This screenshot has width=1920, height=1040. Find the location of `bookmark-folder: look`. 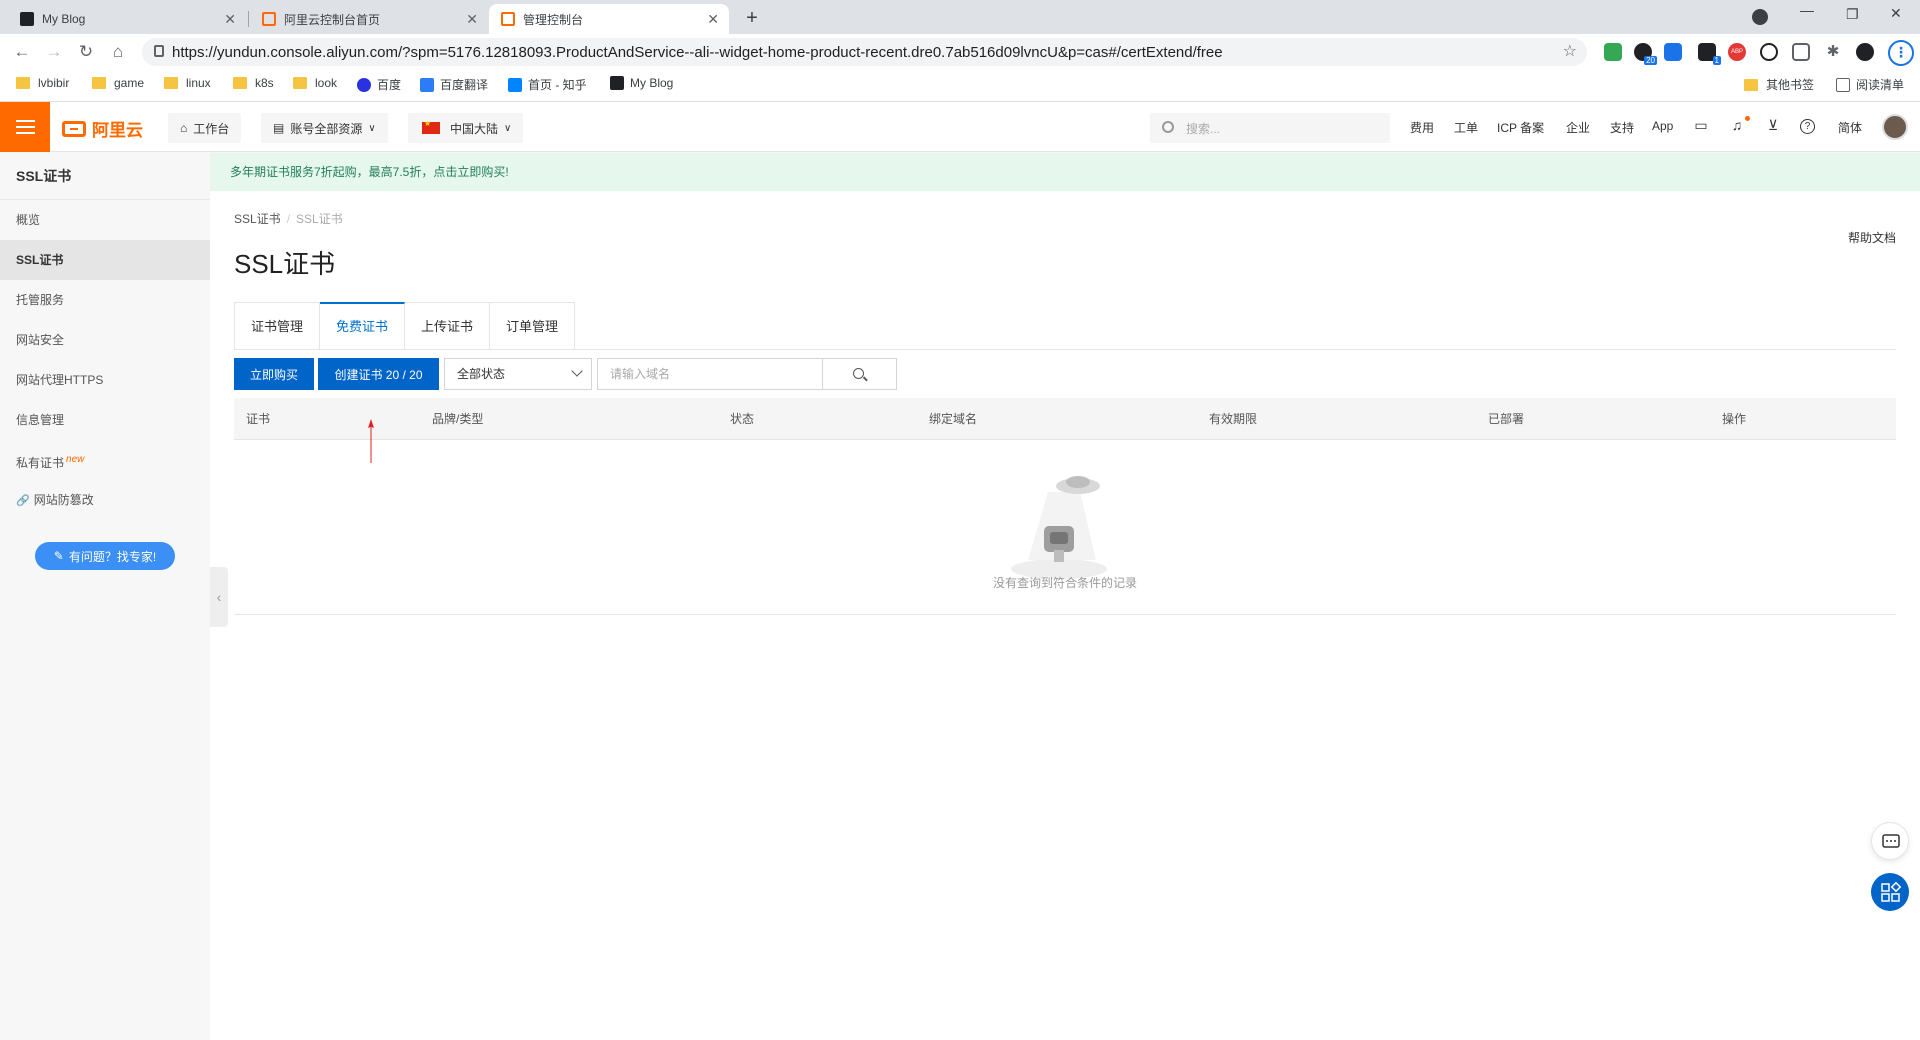

bookmark-folder: look is located at coordinates (315, 83).